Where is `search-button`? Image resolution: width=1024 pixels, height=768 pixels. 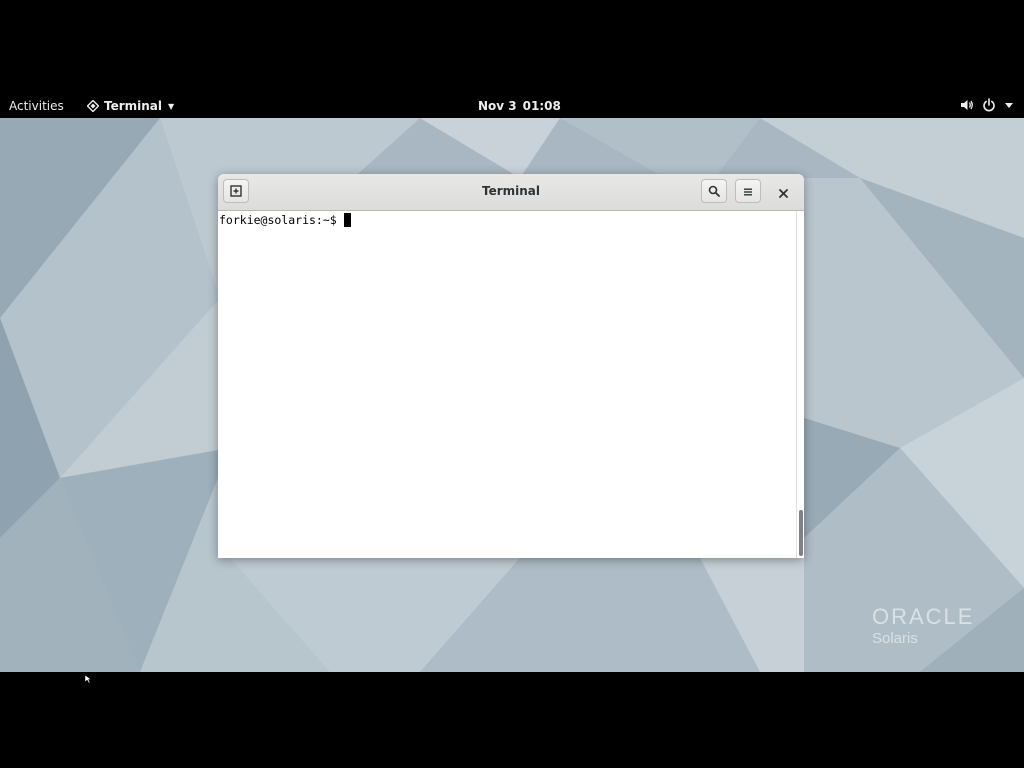
search-button is located at coordinates (714, 191).